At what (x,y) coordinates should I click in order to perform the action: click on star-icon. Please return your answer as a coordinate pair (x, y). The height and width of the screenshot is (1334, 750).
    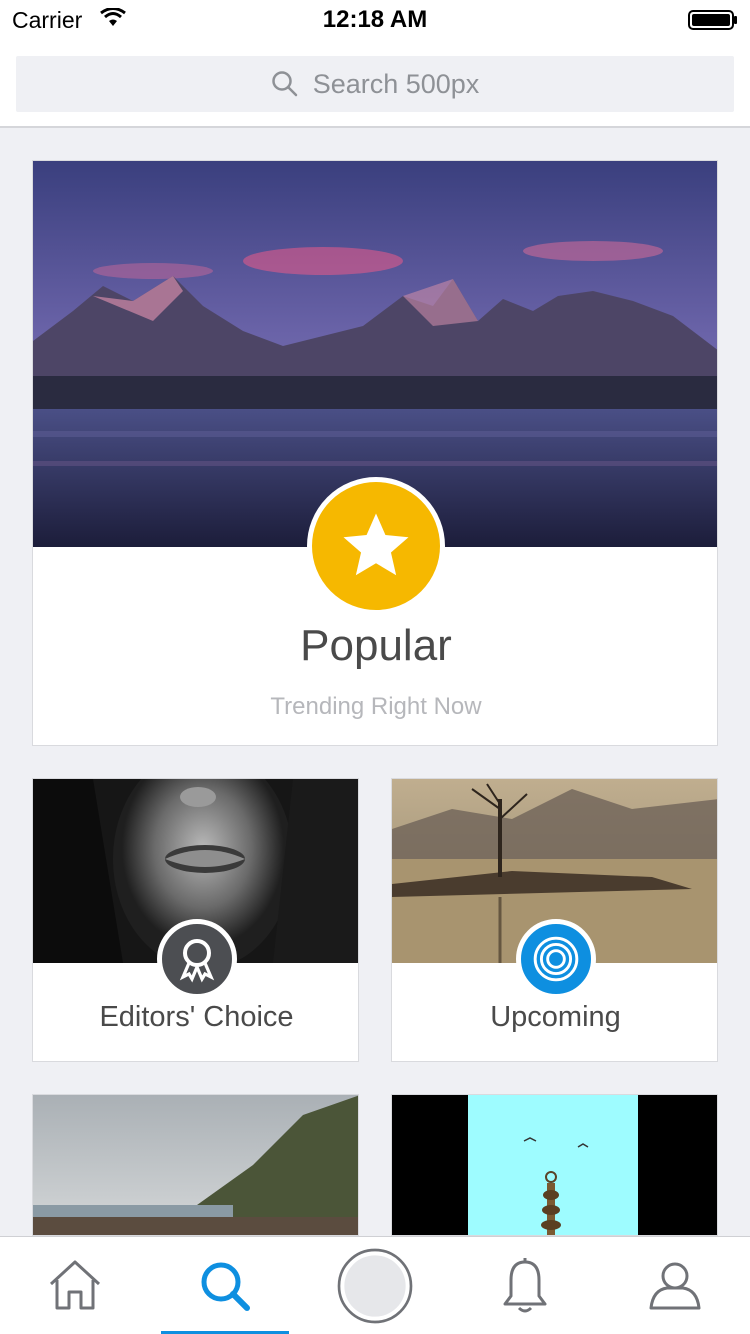
    Looking at the image, I should click on (376, 544).